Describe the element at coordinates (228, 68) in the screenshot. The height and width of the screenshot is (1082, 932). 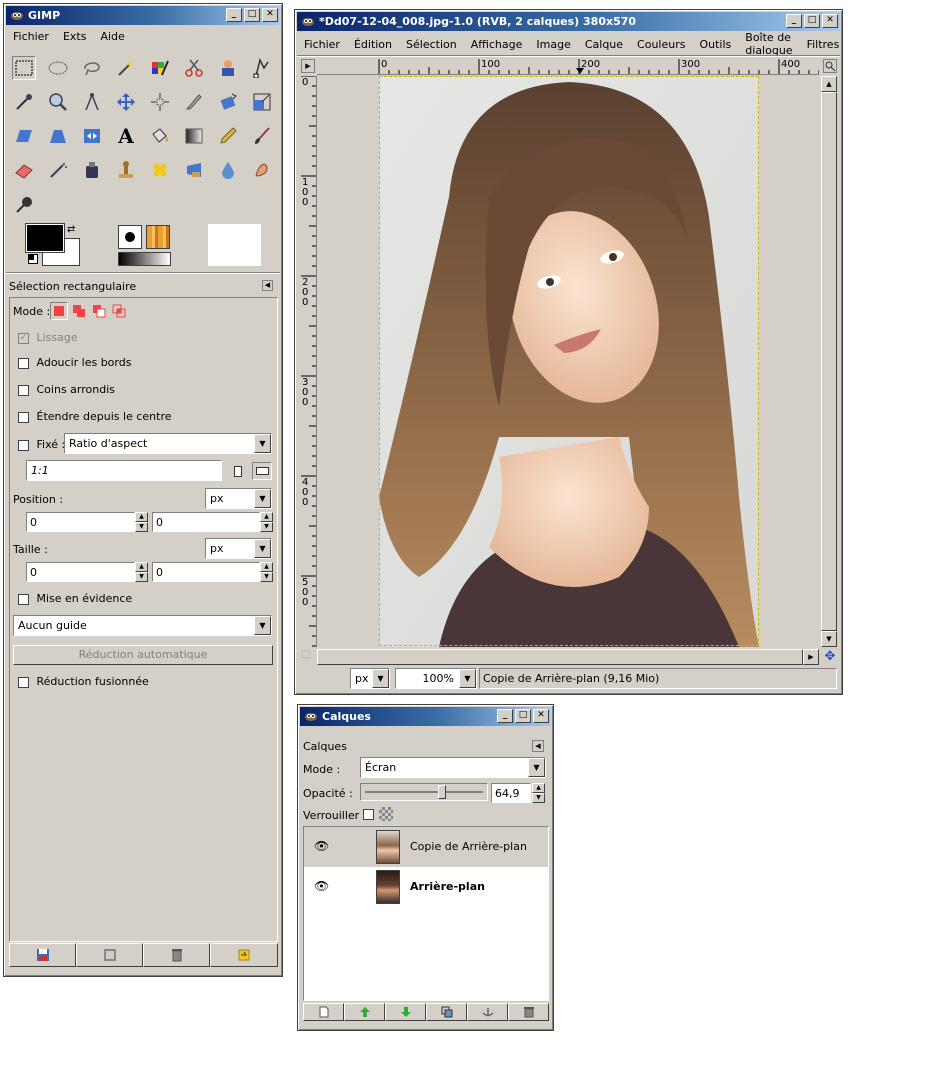
I see `foreground-select-tool` at that location.